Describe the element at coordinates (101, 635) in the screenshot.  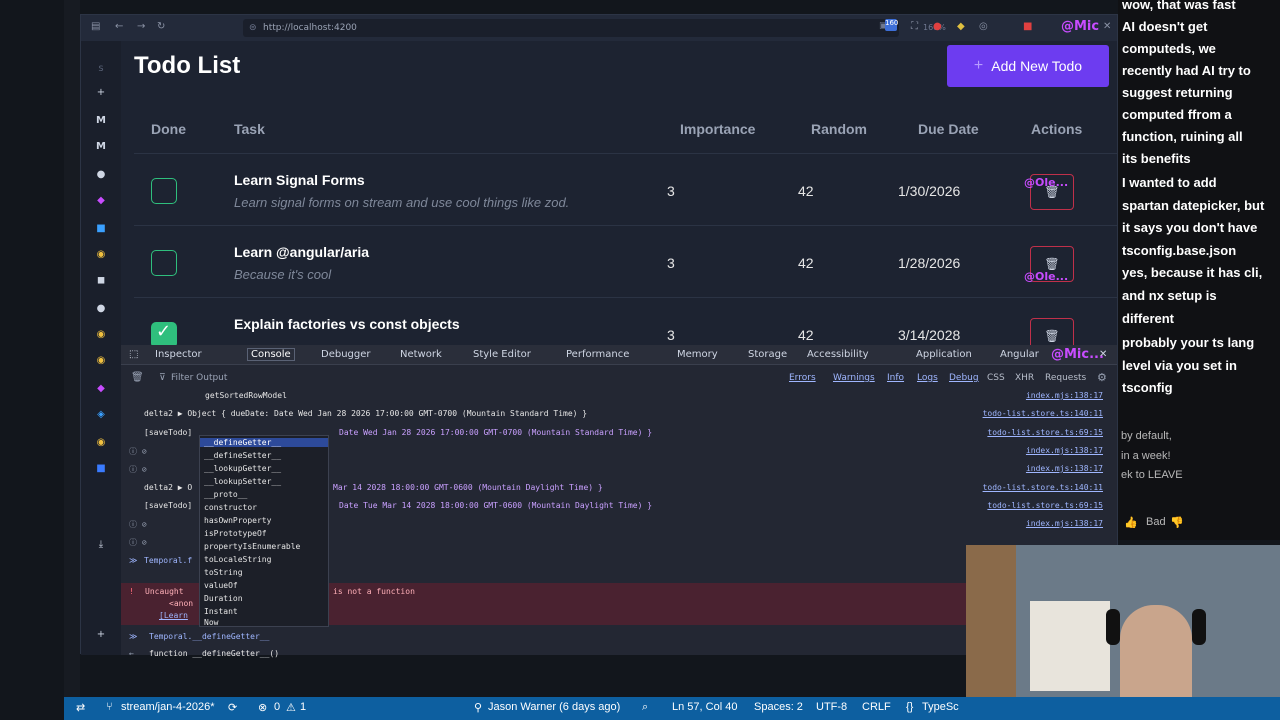
I see `add-panel-icon: +` at that location.